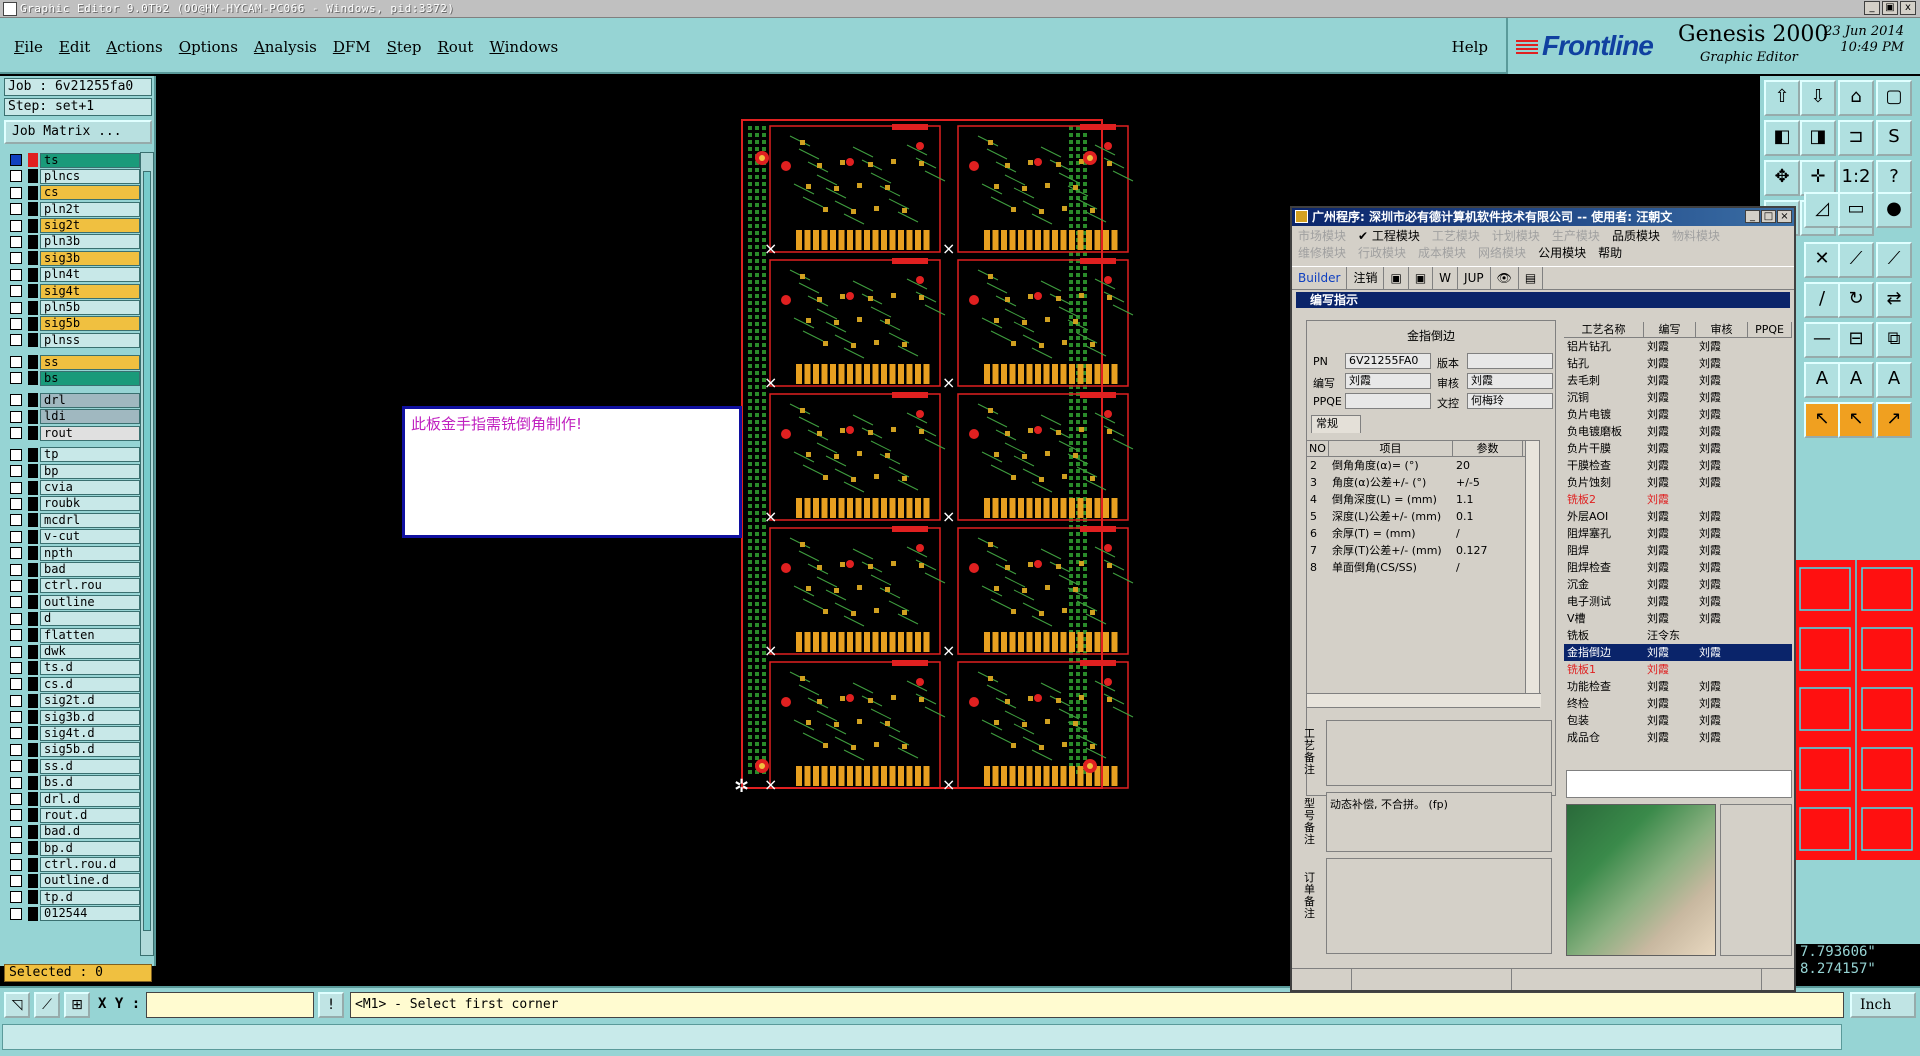  What do you see at coordinates (90, 750) in the screenshot?
I see `layer-name: sig5b.d` at bounding box center [90, 750].